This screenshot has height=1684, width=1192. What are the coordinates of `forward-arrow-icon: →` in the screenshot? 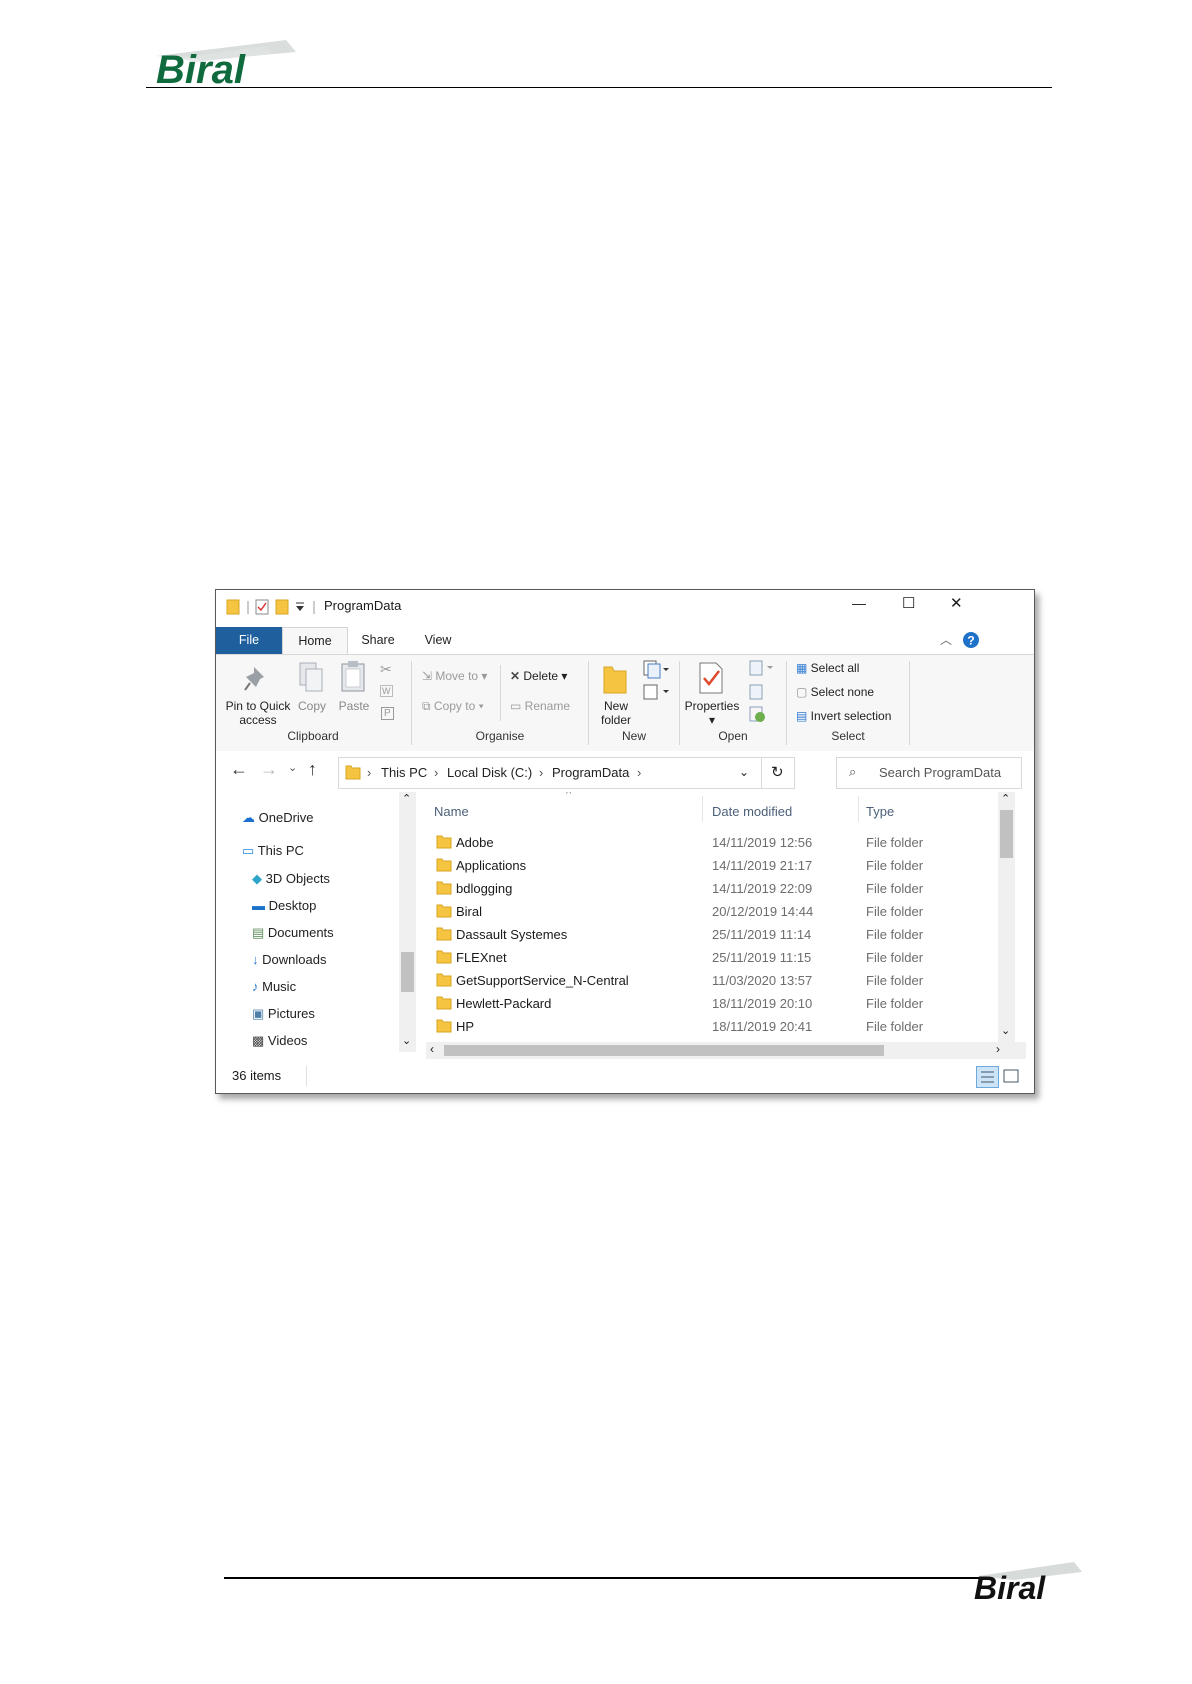 It's located at (269, 769).